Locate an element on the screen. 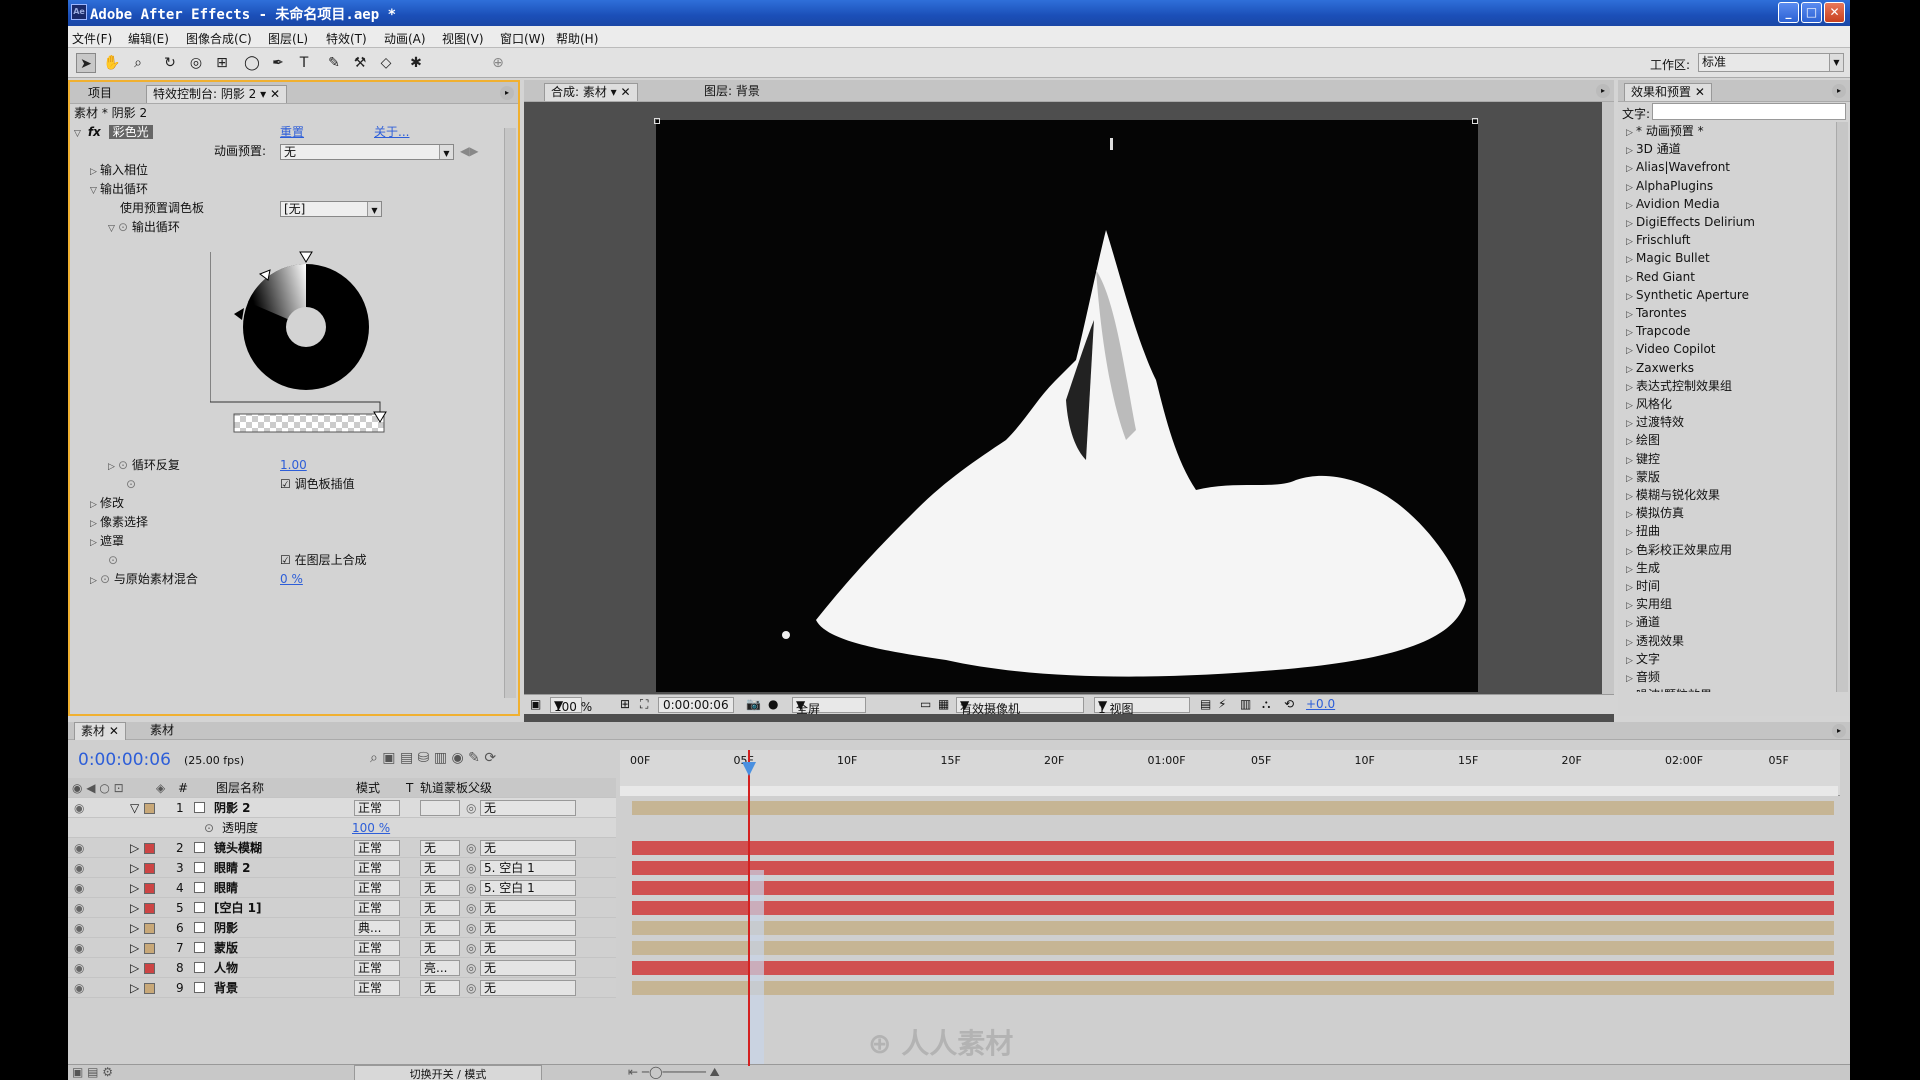  wheel-marker-left is located at coordinates (264, 275).